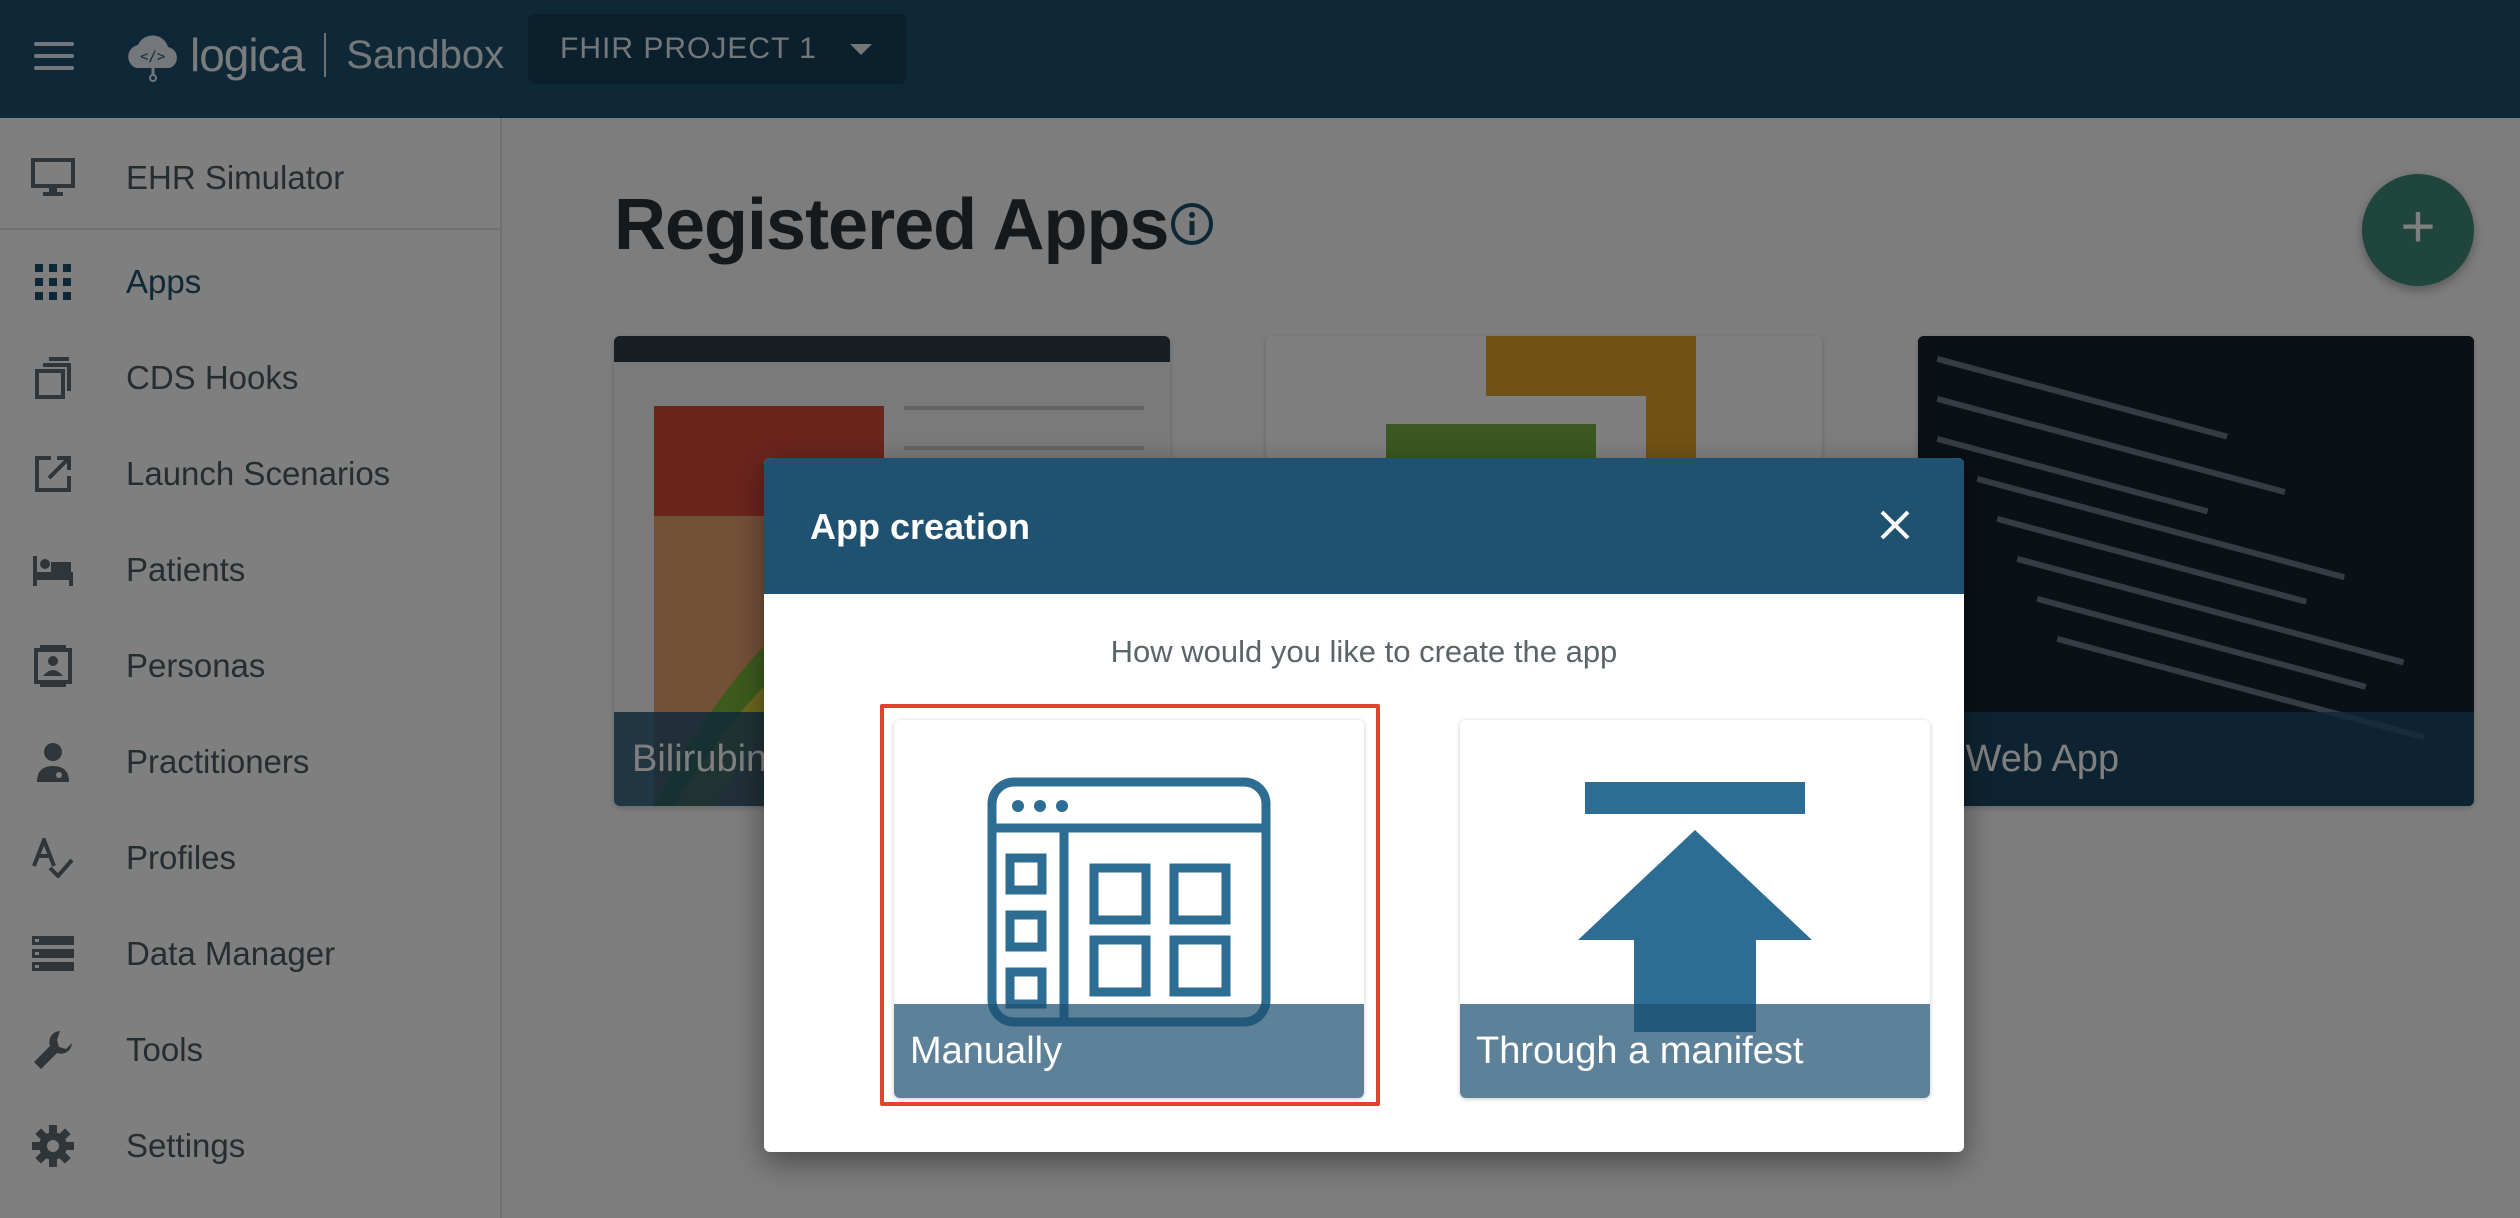 The height and width of the screenshot is (1218, 2520). Describe the element at coordinates (1129, 909) in the screenshot. I see `manual-option-button: Manually` at that location.